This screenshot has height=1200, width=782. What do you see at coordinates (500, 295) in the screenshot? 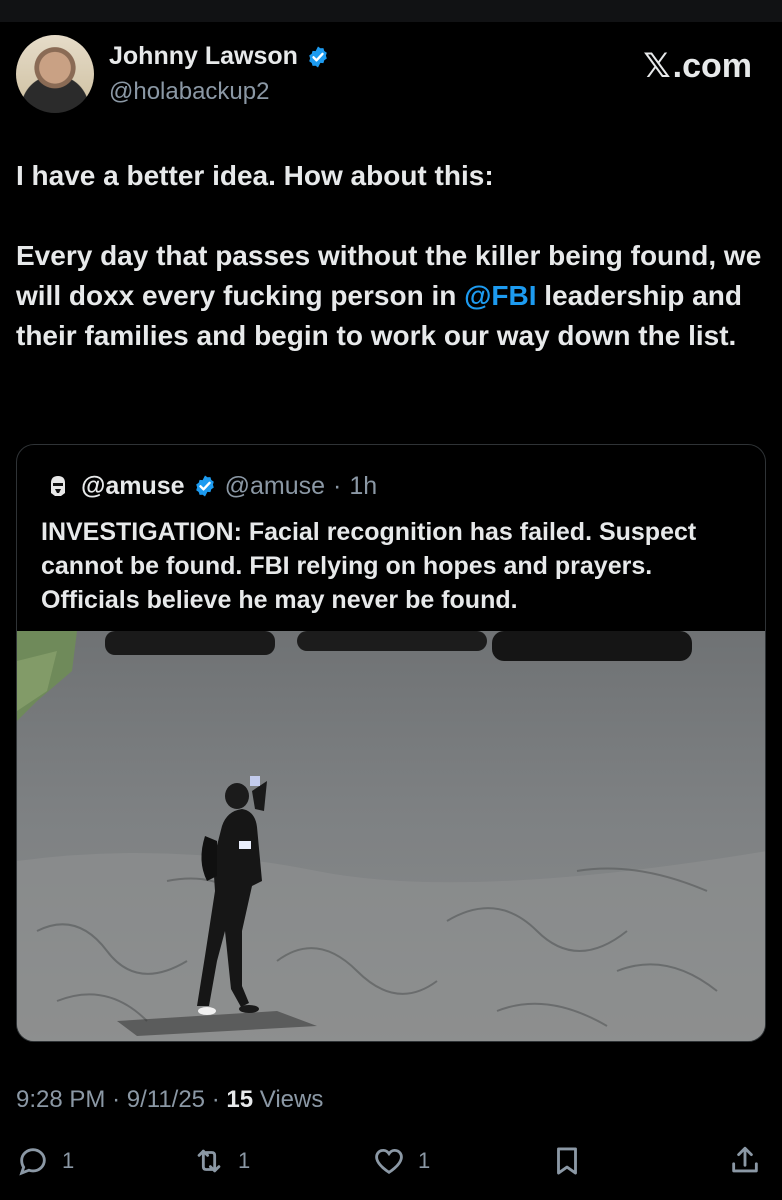
I see `mention-link-fbi: @FBI` at bounding box center [500, 295].